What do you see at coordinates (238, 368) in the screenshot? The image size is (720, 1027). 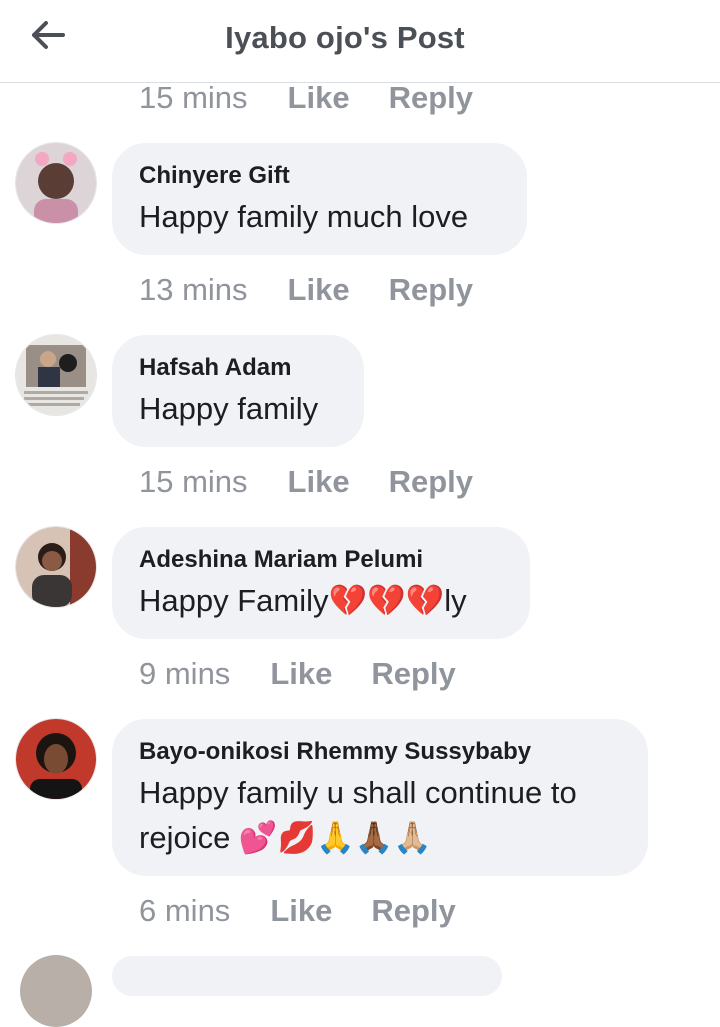 I see `commenter-name: Hafsah Adam` at bounding box center [238, 368].